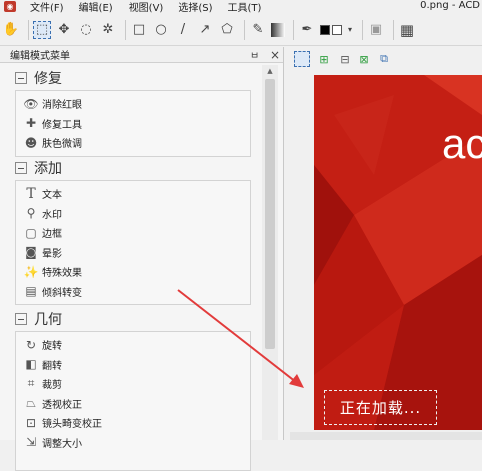 Image resolution: width=482 pixels, height=471 pixels. What do you see at coordinates (133, 168) in the screenshot?
I see `group-header-add: 添加` at bounding box center [133, 168].